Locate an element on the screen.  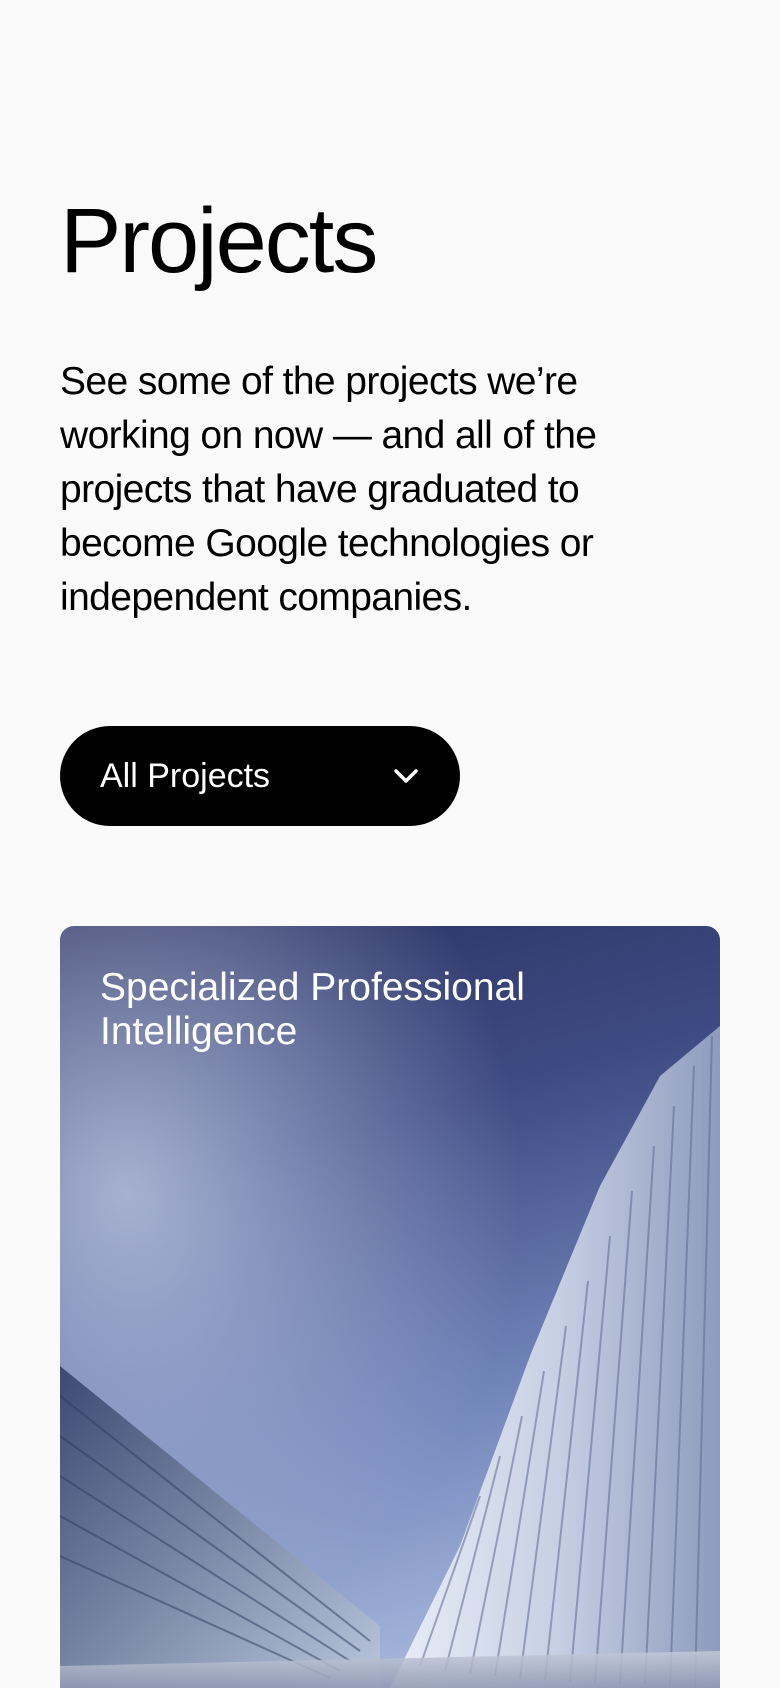
project-filter-dropdown: All Projects is located at coordinates (260, 776).